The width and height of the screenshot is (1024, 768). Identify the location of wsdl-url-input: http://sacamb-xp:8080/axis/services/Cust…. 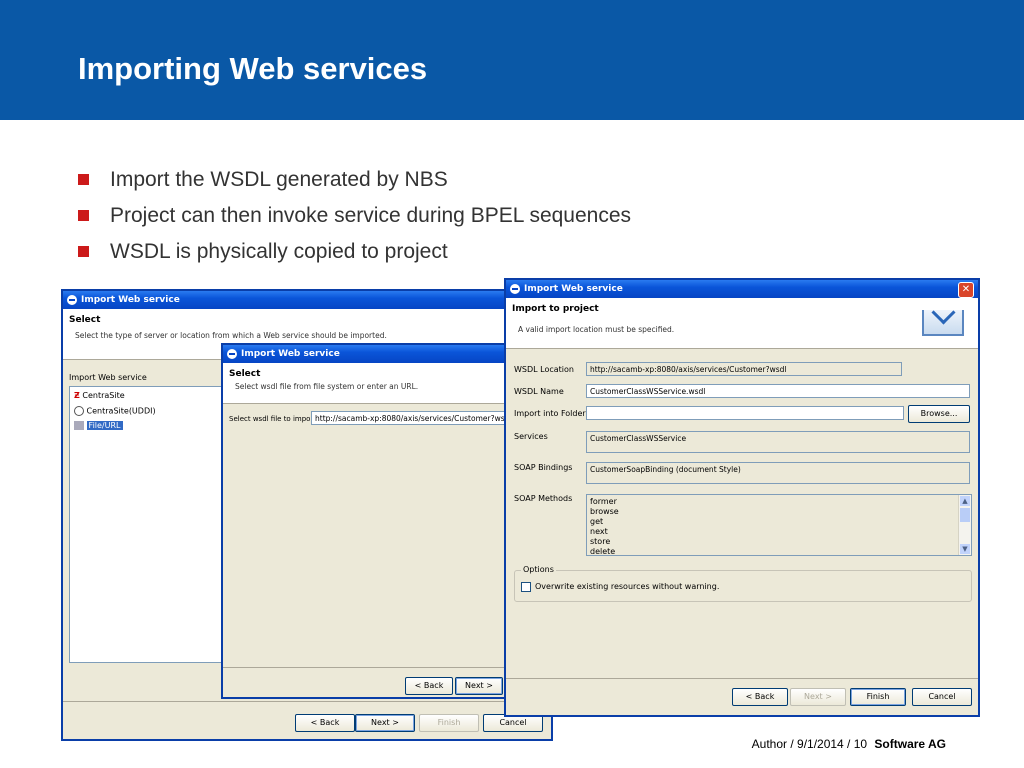
(409, 418).